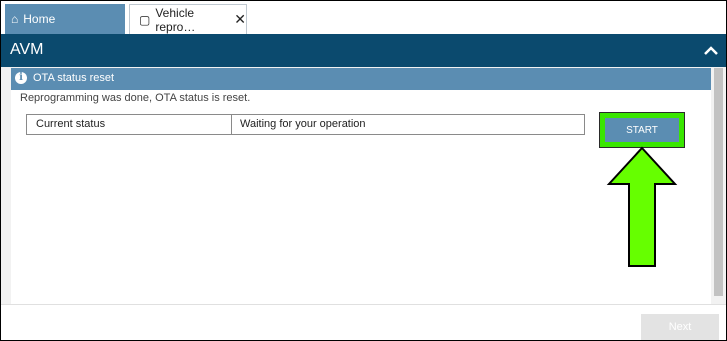 The width and height of the screenshot is (727, 341). I want to click on home-icon: ⌂, so click(15, 19).